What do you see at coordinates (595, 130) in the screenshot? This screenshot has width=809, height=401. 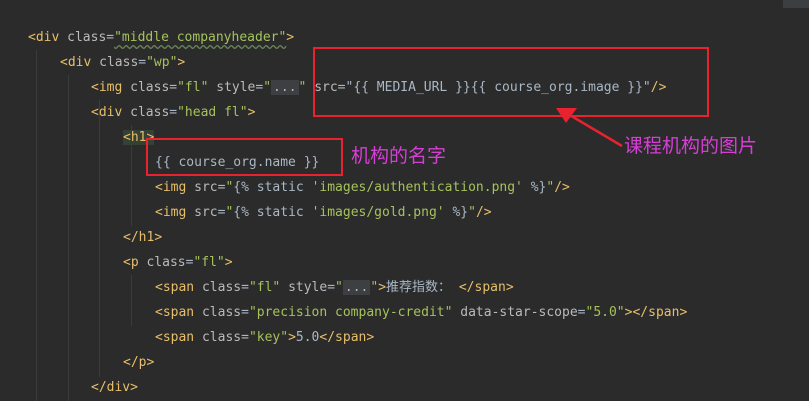 I see `arrow-shaft` at bounding box center [595, 130].